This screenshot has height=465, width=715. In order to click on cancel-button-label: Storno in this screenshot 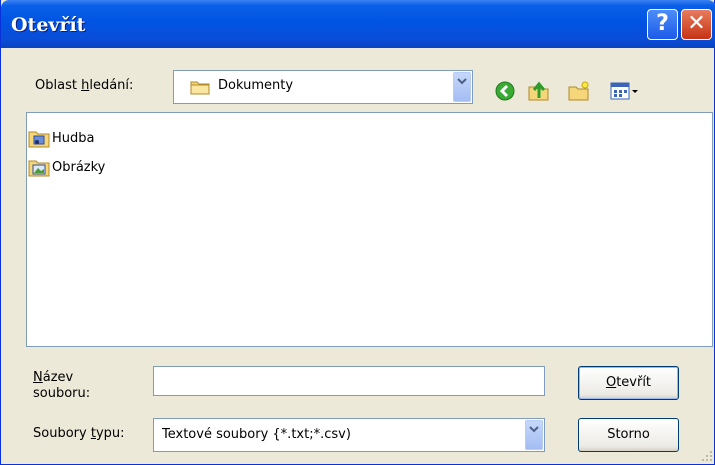, I will do `click(628, 434)`.